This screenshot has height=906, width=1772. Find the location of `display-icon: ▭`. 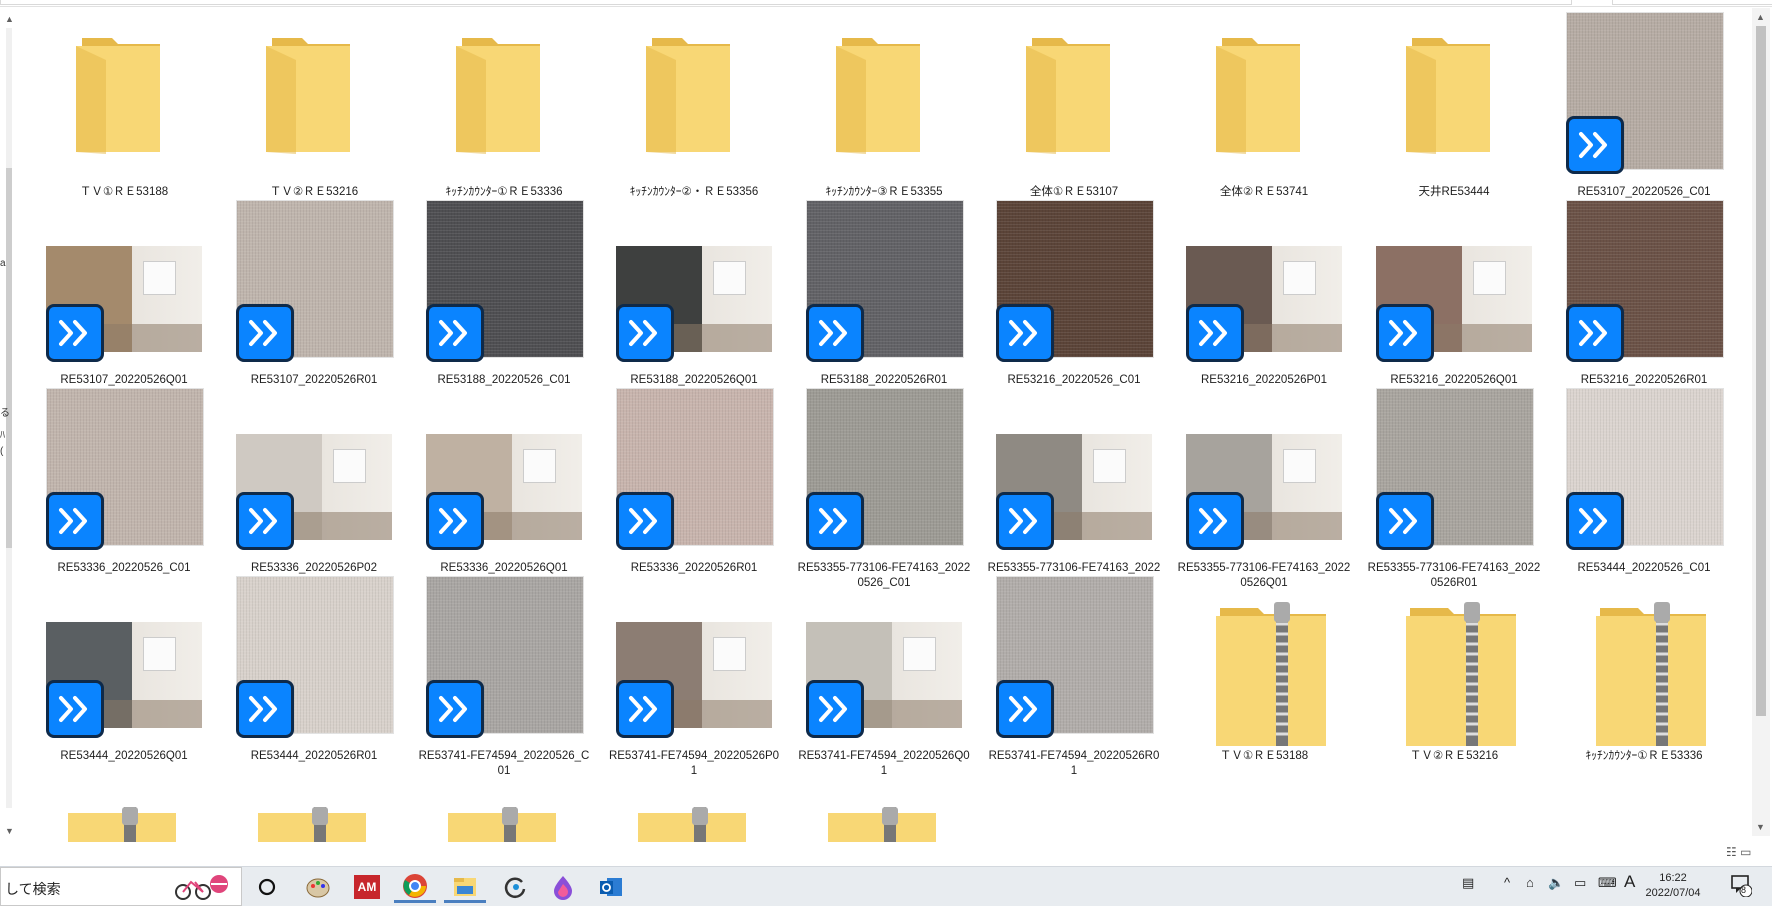

display-icon: ▭ is located at coordinates (1580, 883).